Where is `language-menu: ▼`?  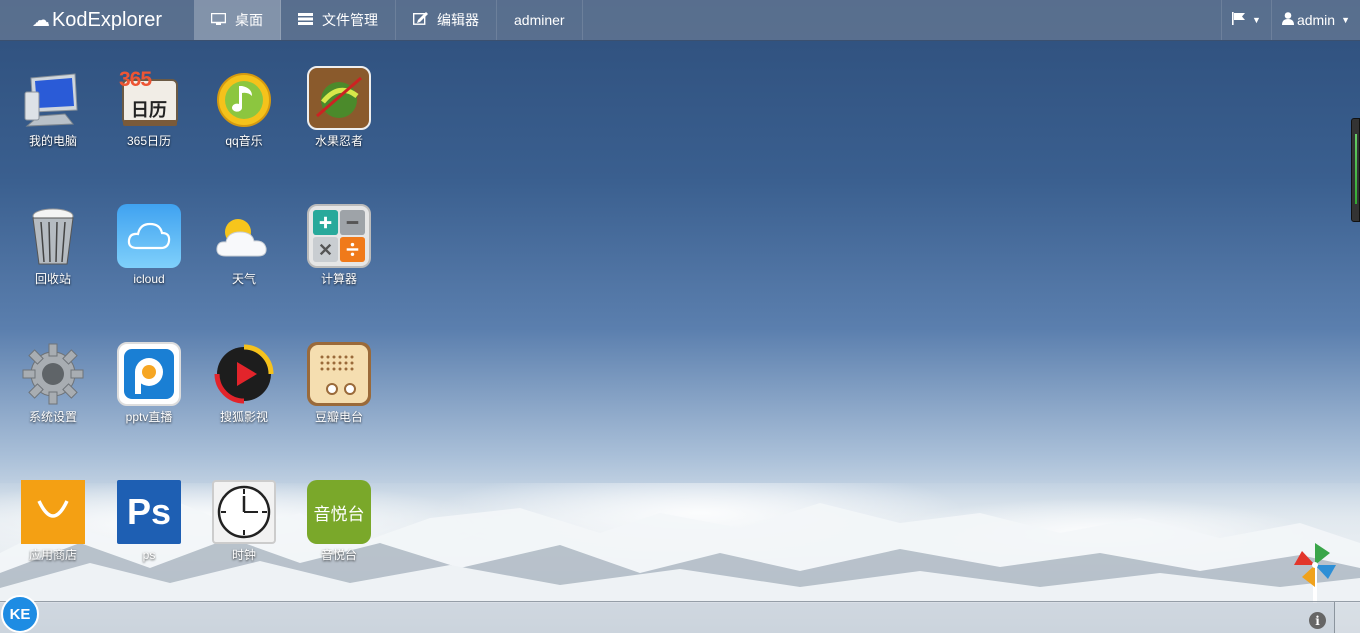 language-menu: ▼ is located at coordinates (1246, 20).